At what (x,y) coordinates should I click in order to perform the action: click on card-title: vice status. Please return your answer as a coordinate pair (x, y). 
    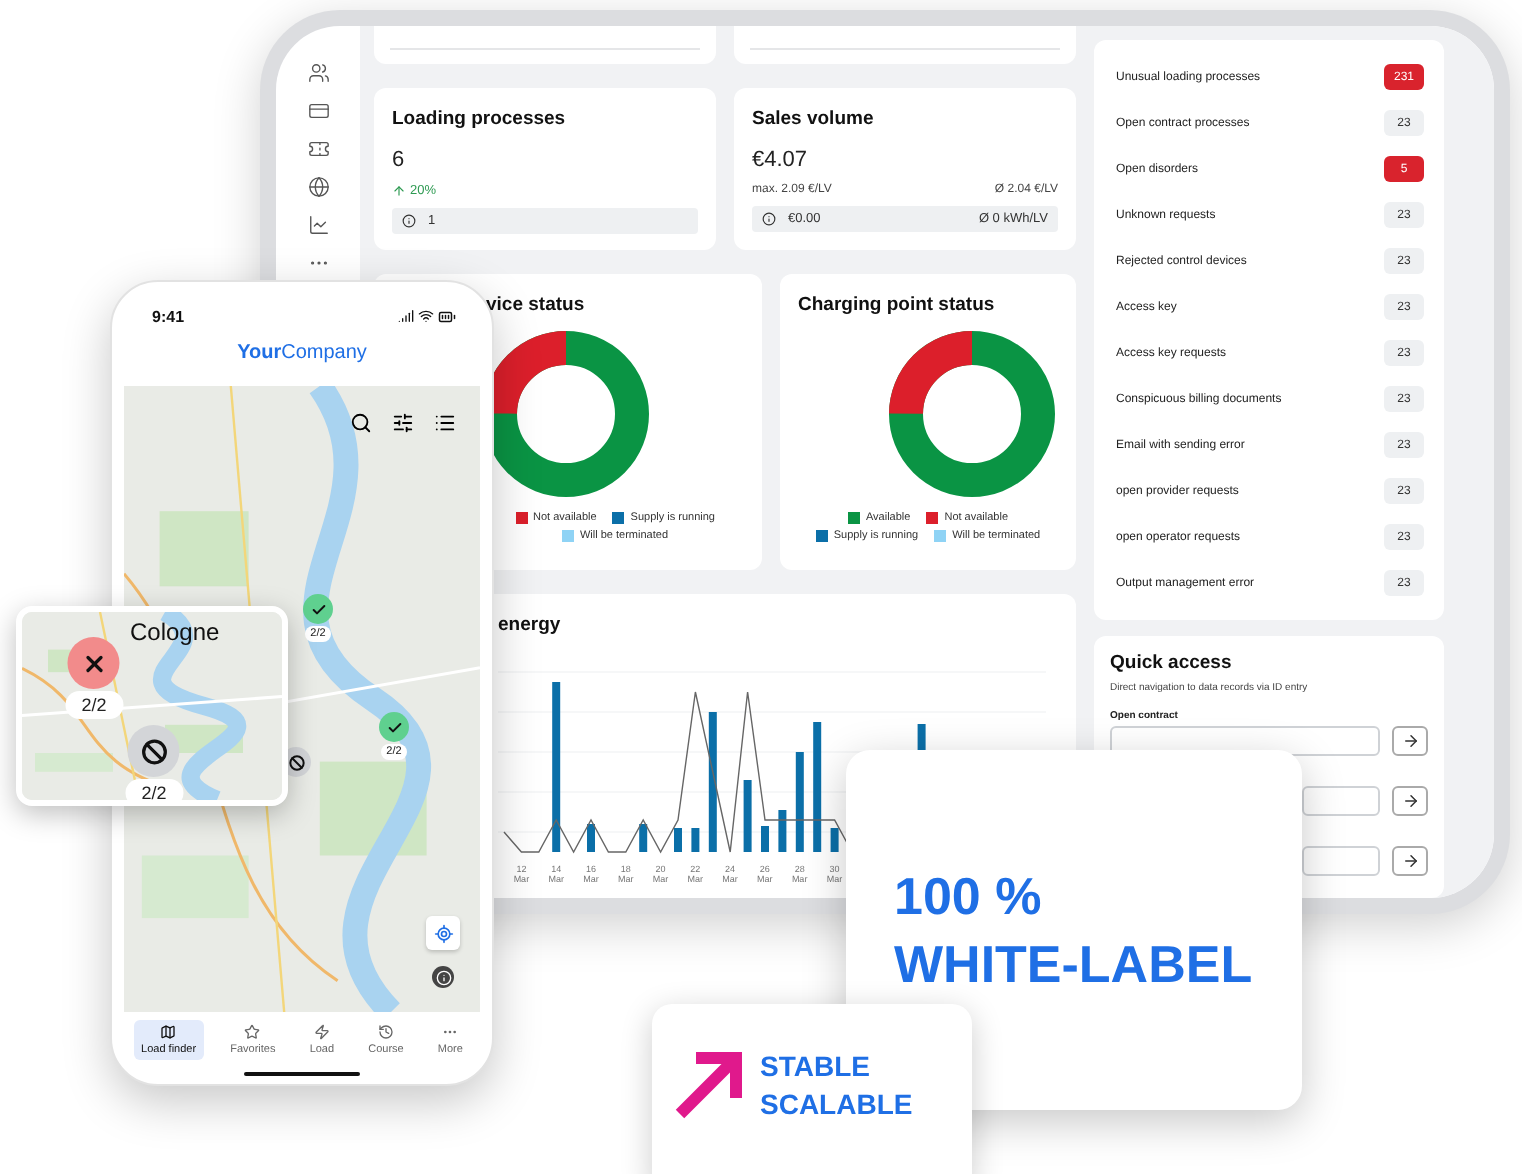
    Looking at the image, I should click on (536, 305).